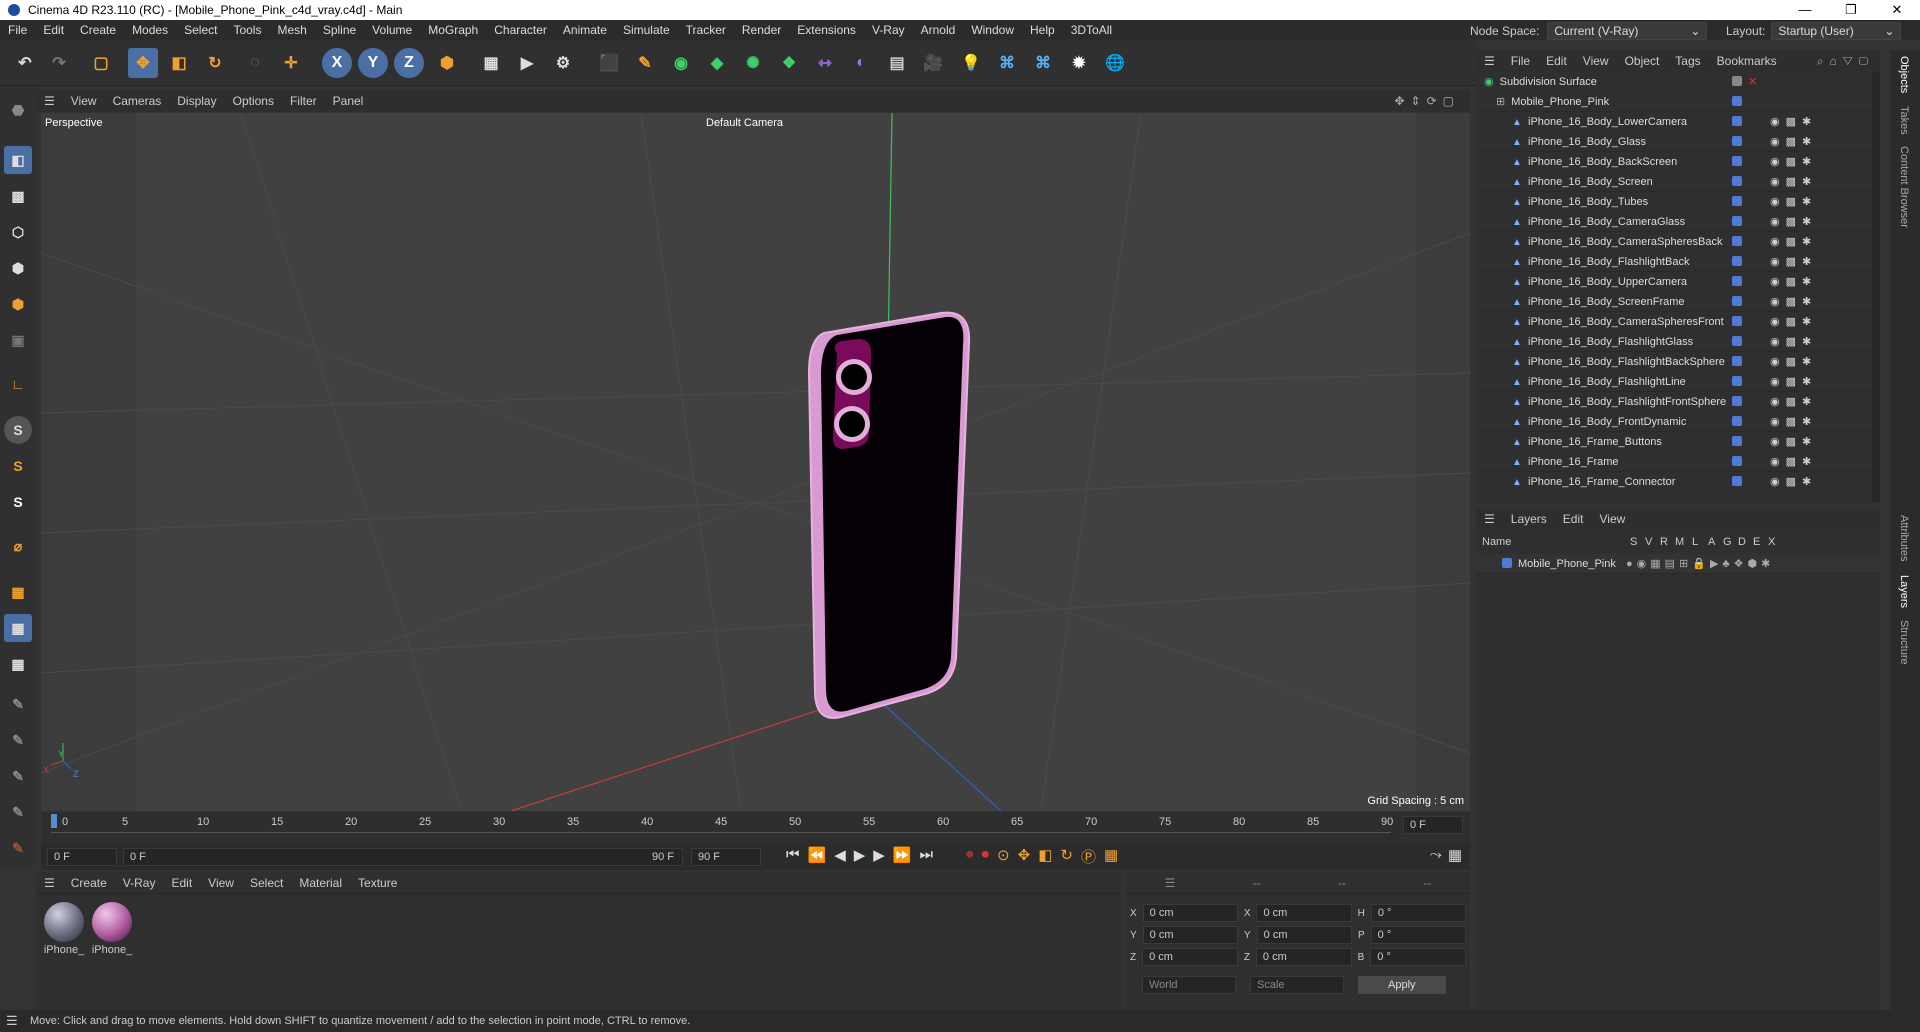  Describe the element at coordinates (18, 812) in the screenshot. I see `smooth-brush-icon: ✎` at that location.